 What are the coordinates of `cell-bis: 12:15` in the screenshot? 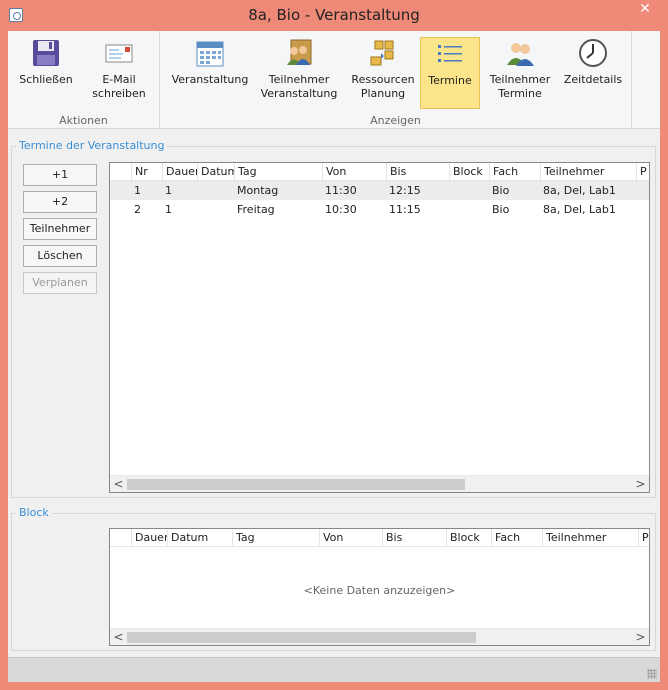 It's located at (405, 190).